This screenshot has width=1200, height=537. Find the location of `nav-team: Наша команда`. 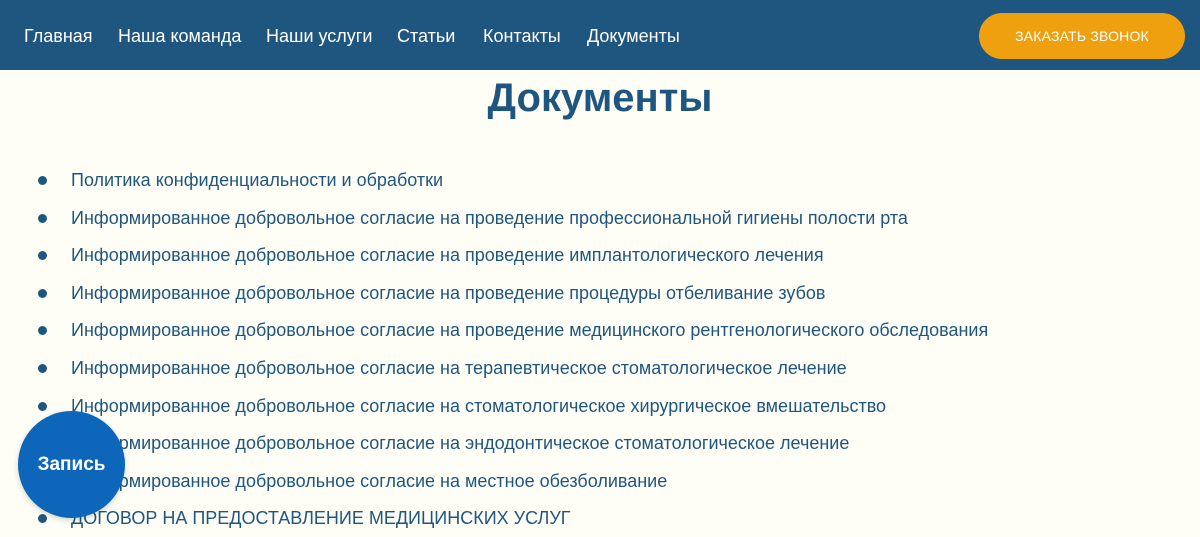

nav-team: Наша команда is located at coordinates (179, 36).